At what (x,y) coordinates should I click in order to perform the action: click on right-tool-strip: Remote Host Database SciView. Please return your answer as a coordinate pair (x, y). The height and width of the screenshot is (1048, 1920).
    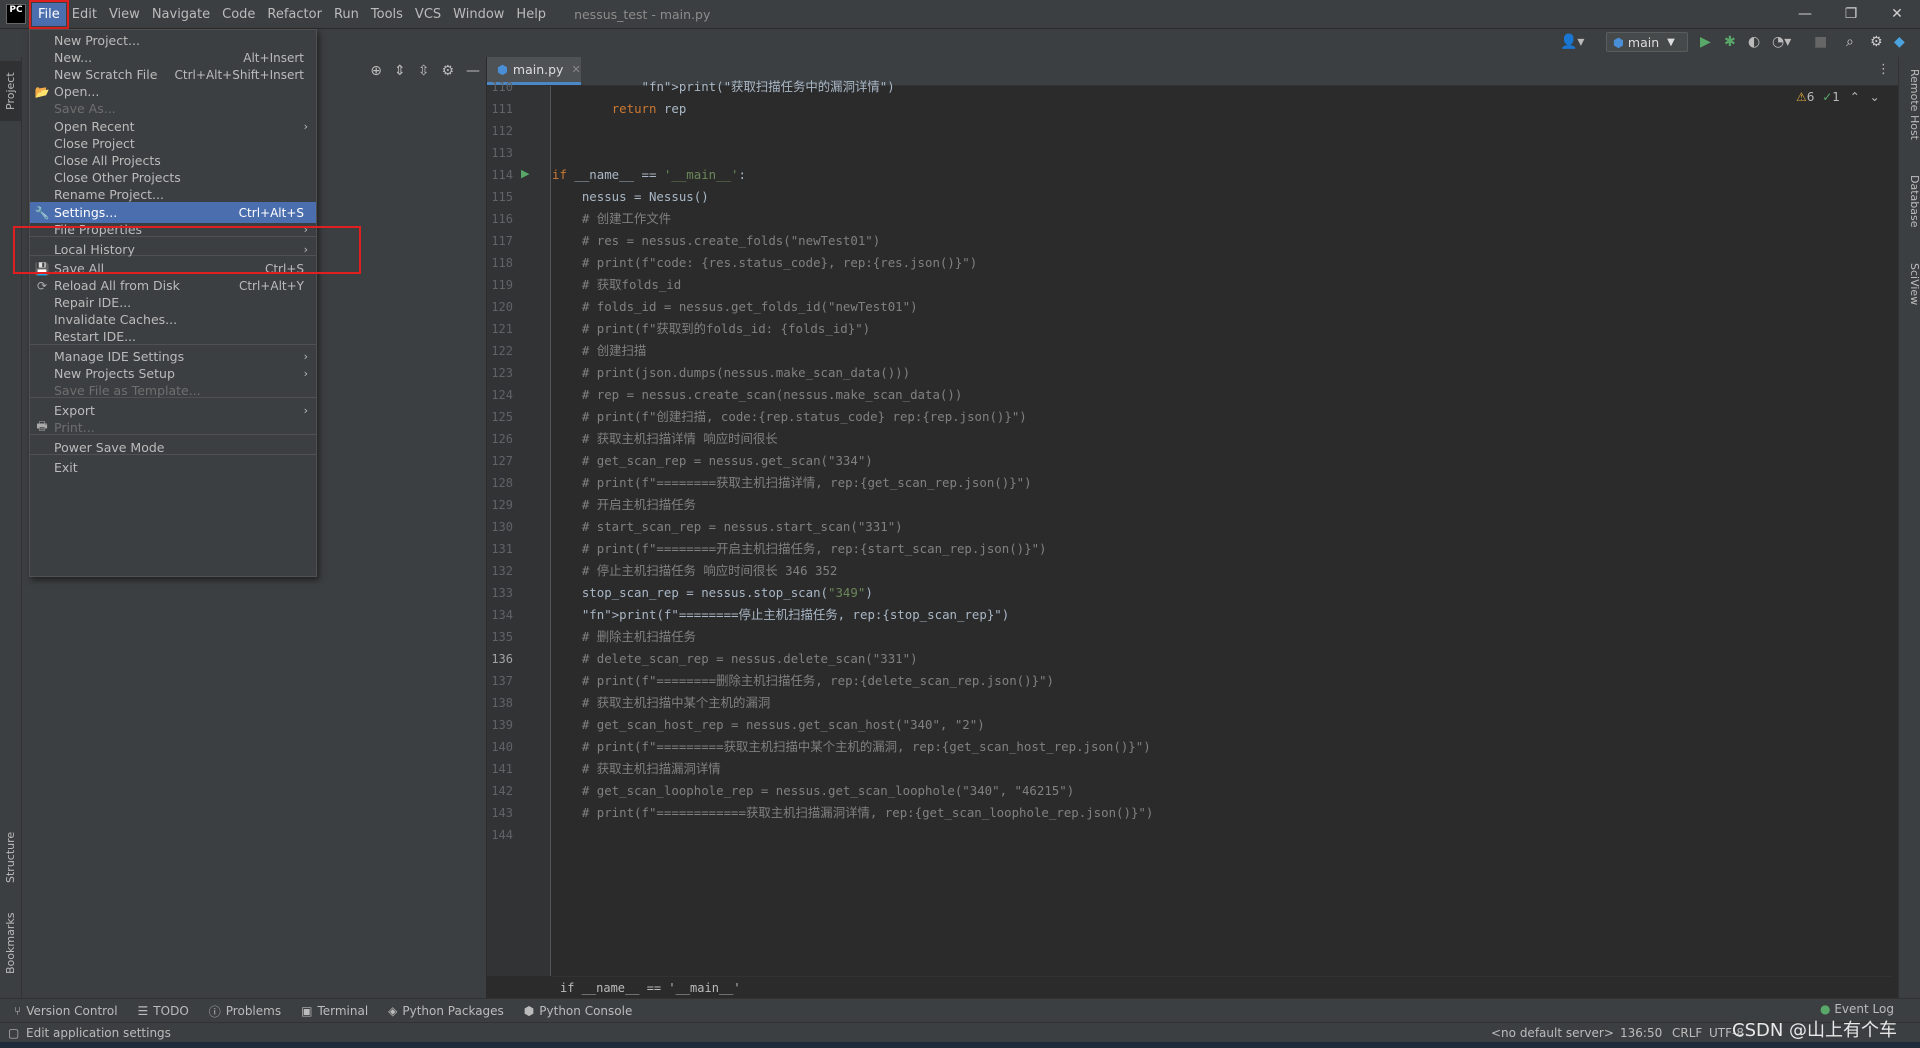
    Looking at the image, I should click on (1909, 532).